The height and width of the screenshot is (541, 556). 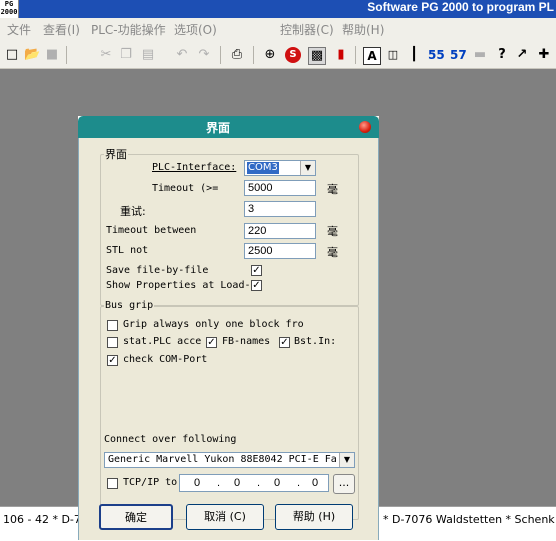 What do you see at coordinates (341, 55) in the screenshot?
I see `record-icon: ▮` at bounding box center [341, 55].